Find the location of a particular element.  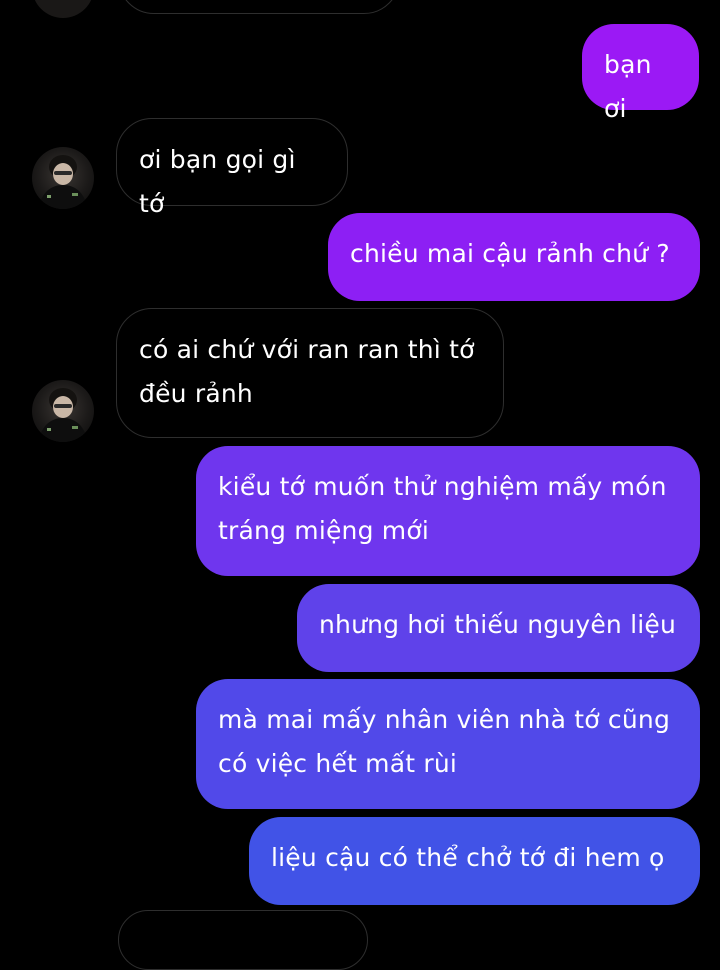

previous-bubble-partial is located at coordinates (259, 7).